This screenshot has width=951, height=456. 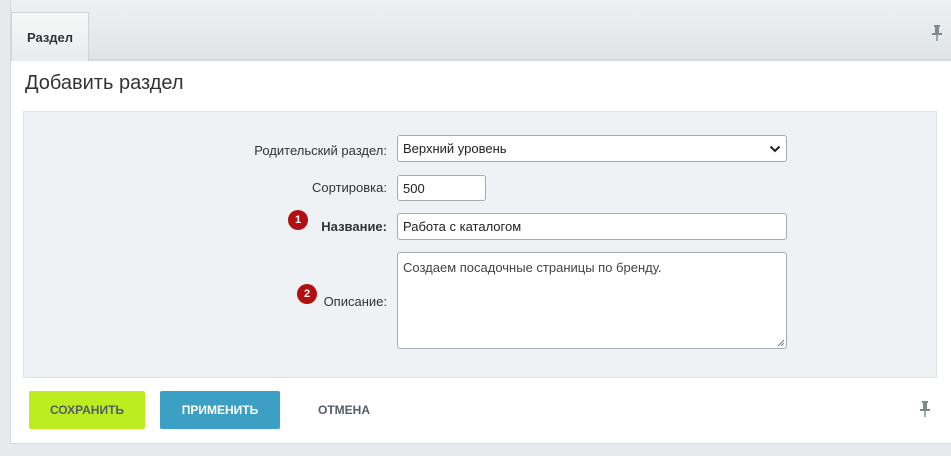 What do you see at coordinates (307, 294) in the screenshot?
I see `marker-badge-2: 2` at bounding box center [307, 294].